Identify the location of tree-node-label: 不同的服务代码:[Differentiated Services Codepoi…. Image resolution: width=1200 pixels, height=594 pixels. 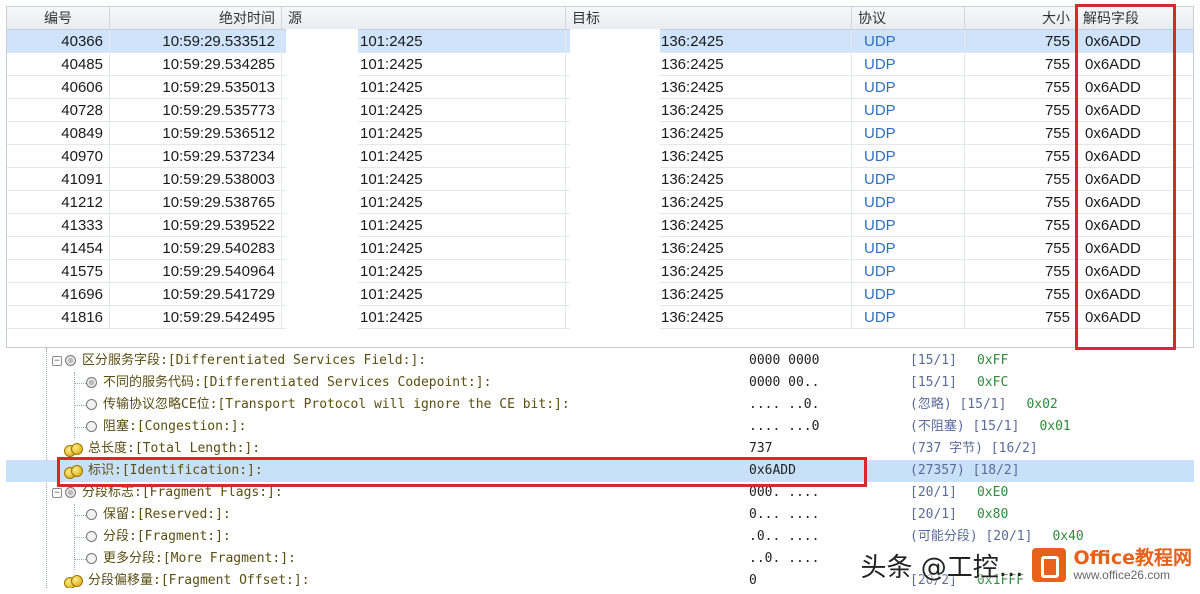
(297, 382).